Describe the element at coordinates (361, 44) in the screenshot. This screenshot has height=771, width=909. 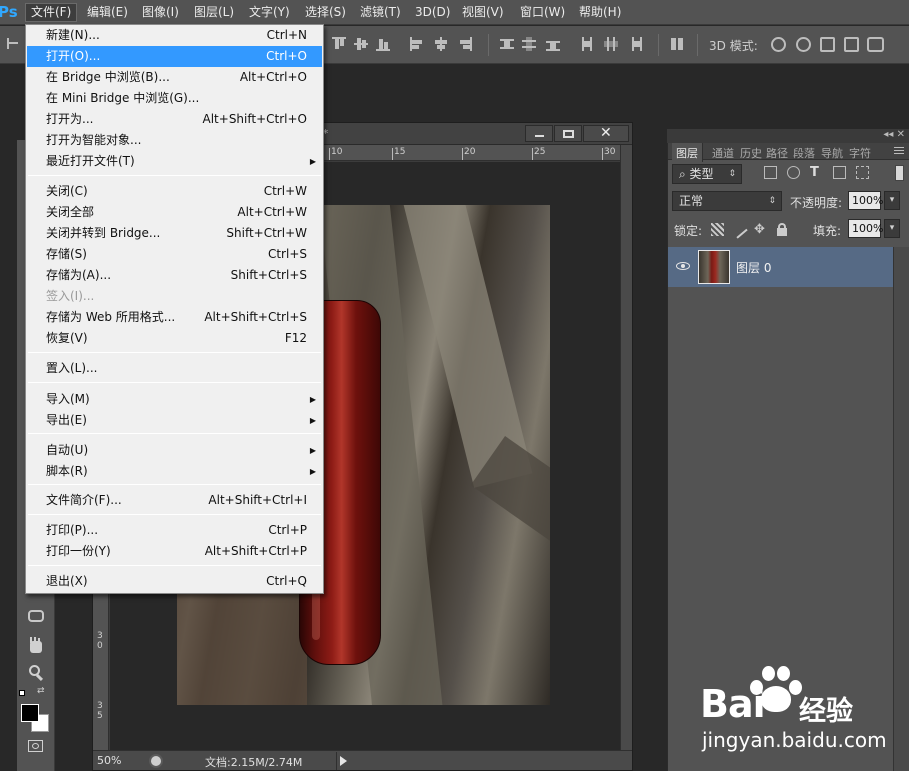
I see `align-vcenter-icon` at that location.